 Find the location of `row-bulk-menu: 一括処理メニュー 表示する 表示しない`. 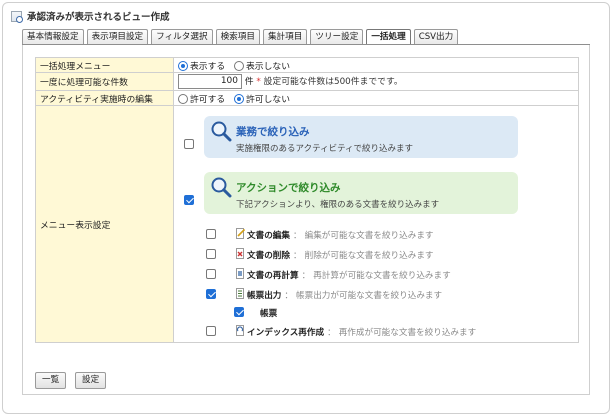

row-bulk-menu: 一括処理メニュー 表示する 表示しない is located at coordinates (307, 65).